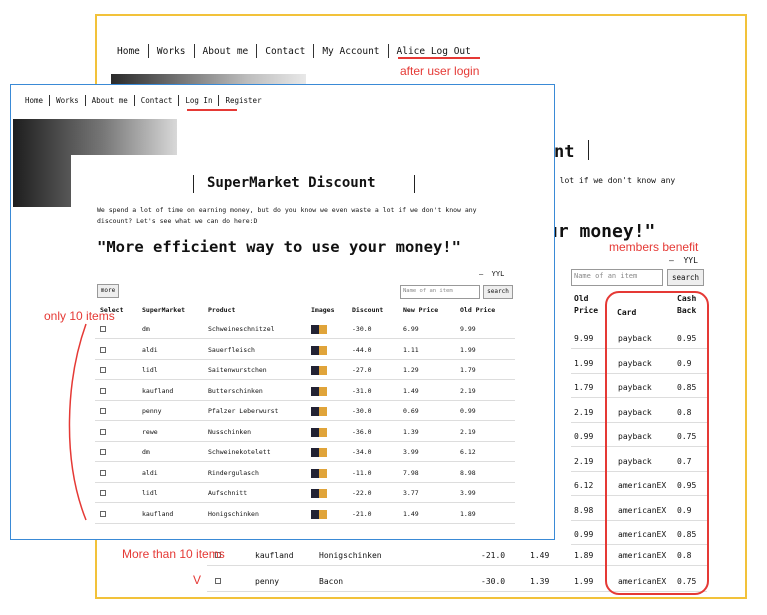 This screenshot has width=767, height=615. I want to click on nav-logout: Alice Log Out, so click(434, 51).